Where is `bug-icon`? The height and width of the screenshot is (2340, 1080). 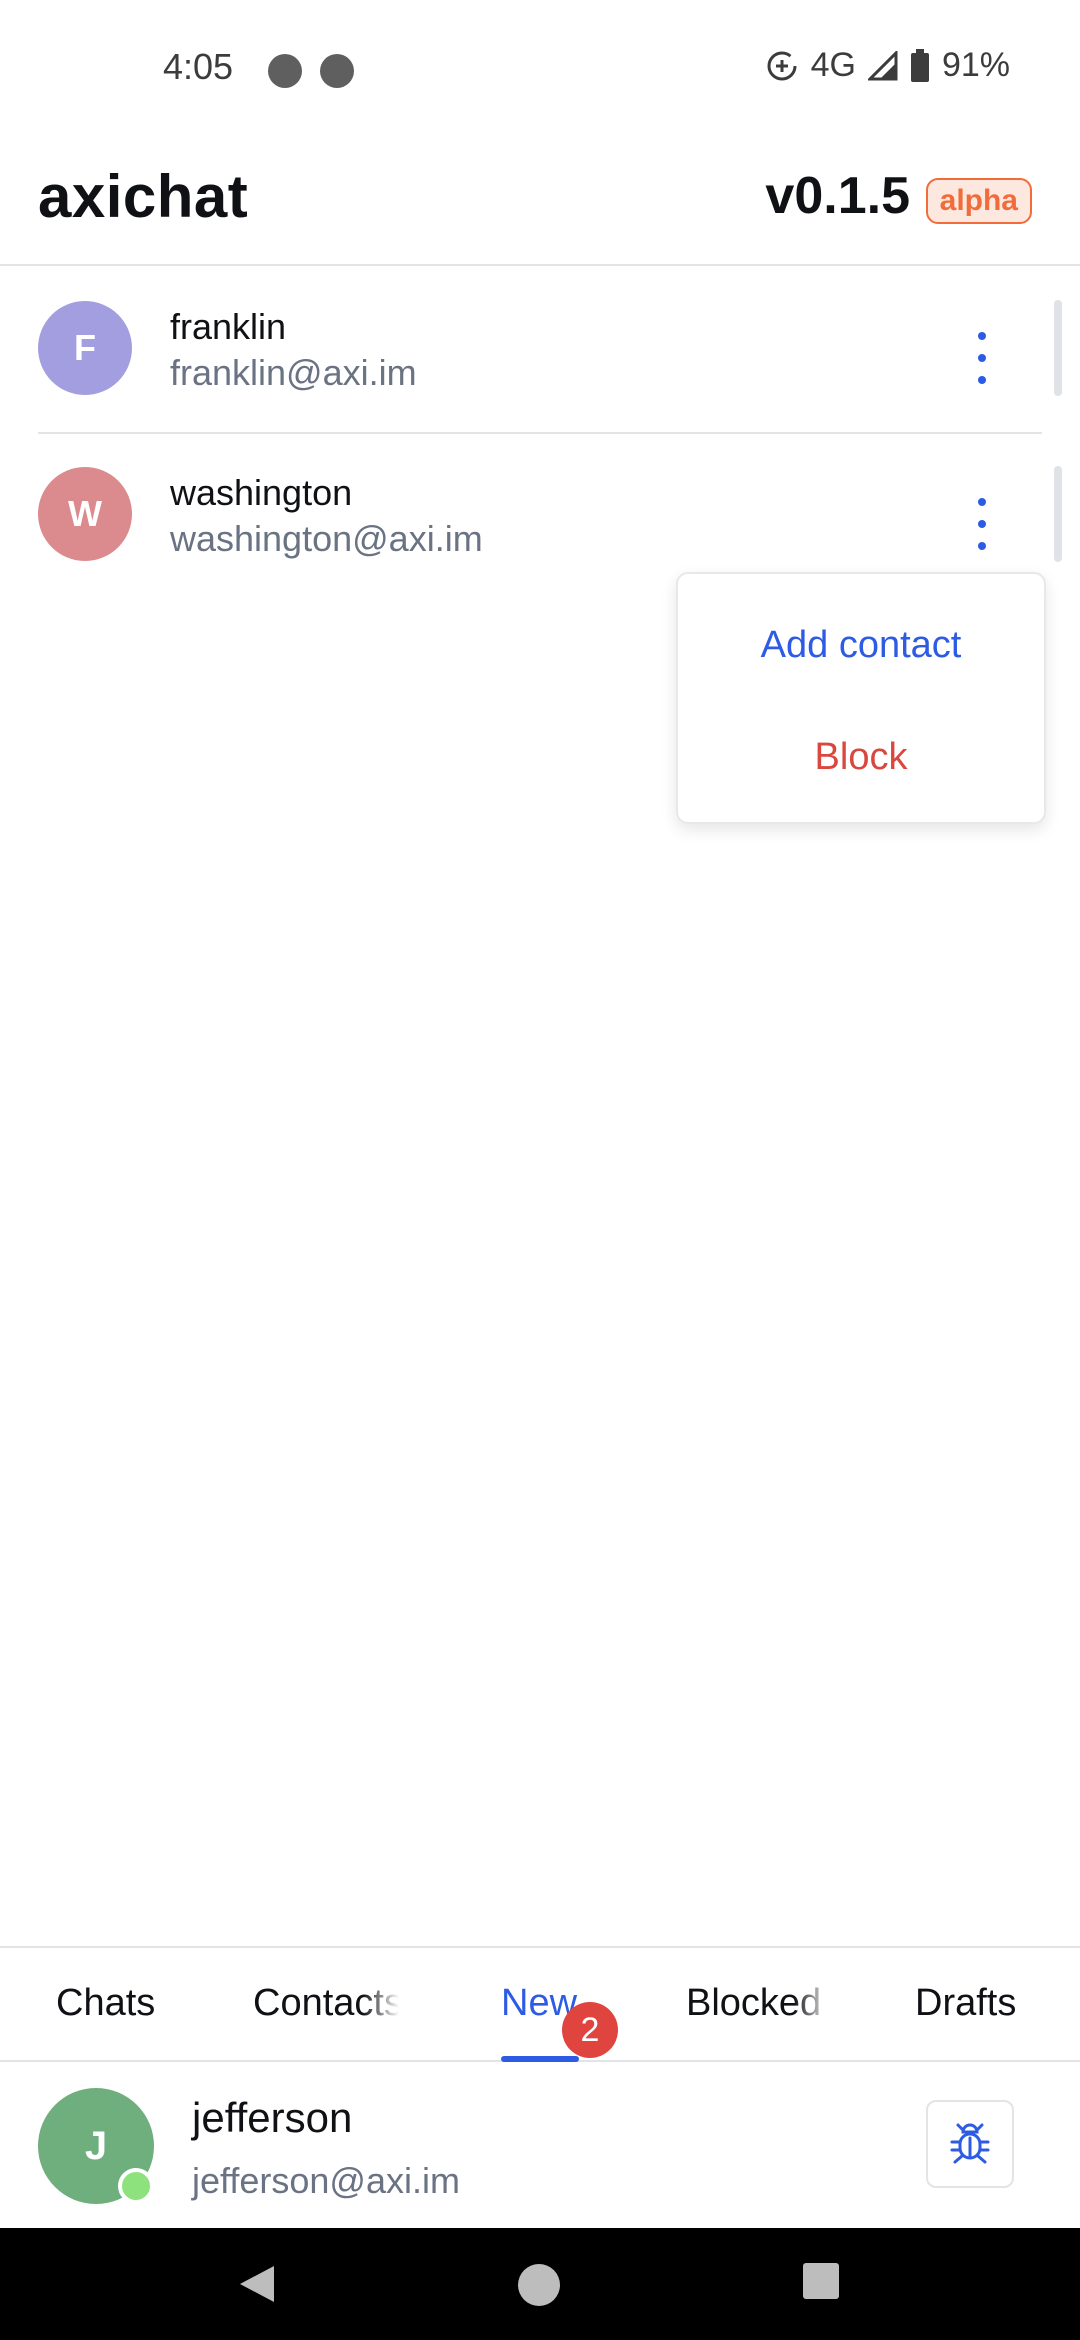 bug-icon is located at coordinates (970, 2143).